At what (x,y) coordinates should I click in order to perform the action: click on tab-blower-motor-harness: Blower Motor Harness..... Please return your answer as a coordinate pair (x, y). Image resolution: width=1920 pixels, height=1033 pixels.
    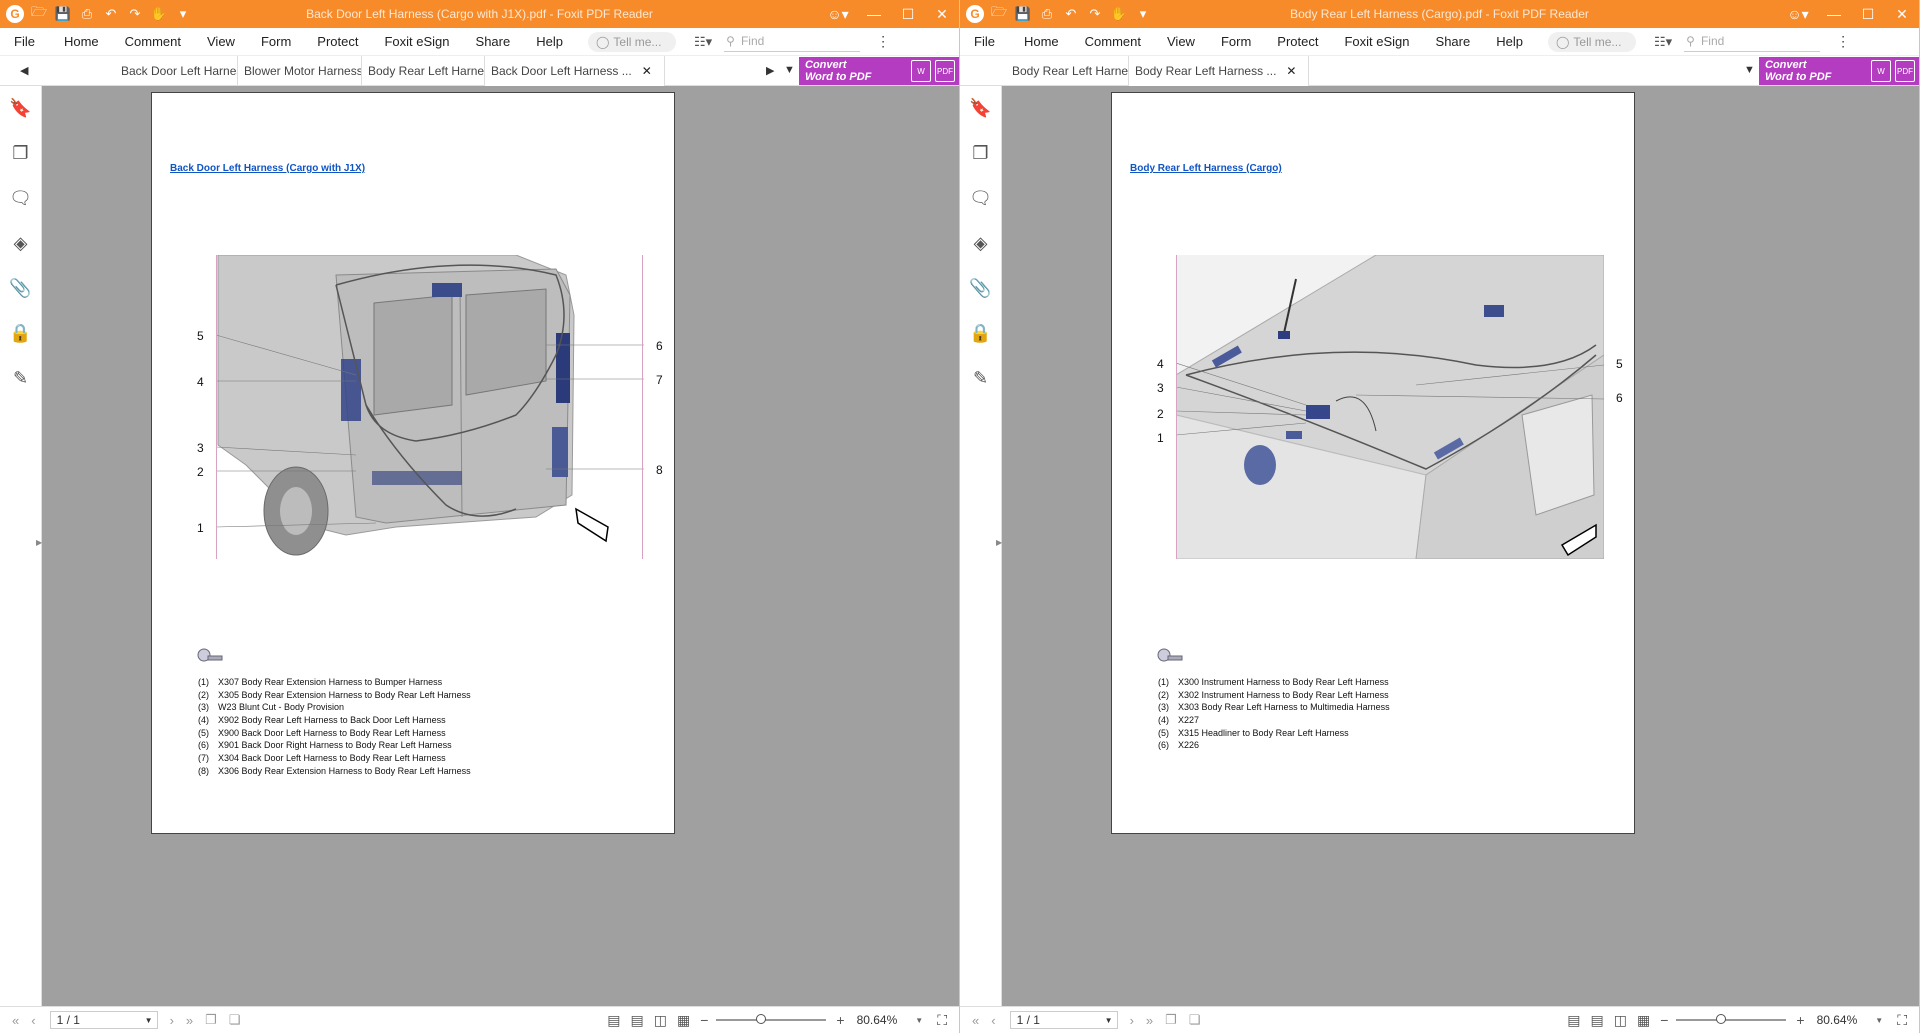
    Looking at the image, I should click on (300, 70).